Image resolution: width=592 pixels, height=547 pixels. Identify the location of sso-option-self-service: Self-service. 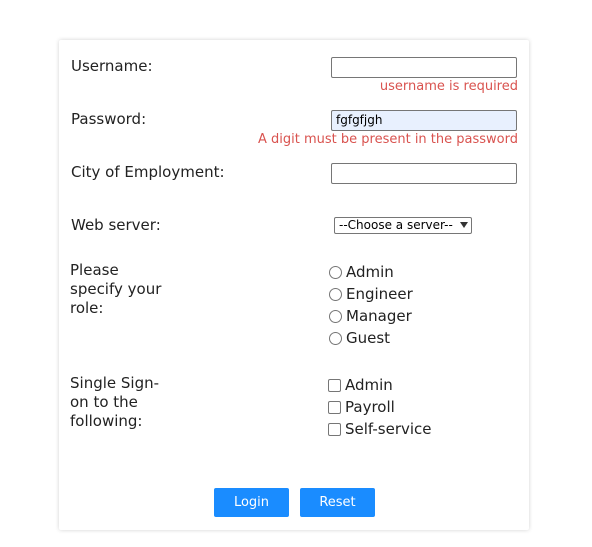
(380, 429).